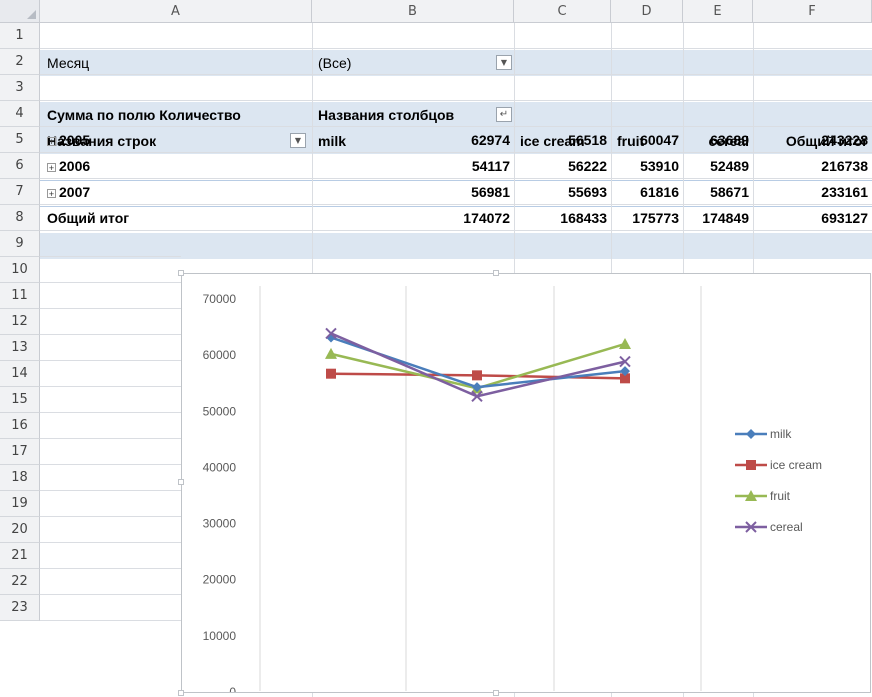  I want to click on row-header: 3, so click(20, 88).